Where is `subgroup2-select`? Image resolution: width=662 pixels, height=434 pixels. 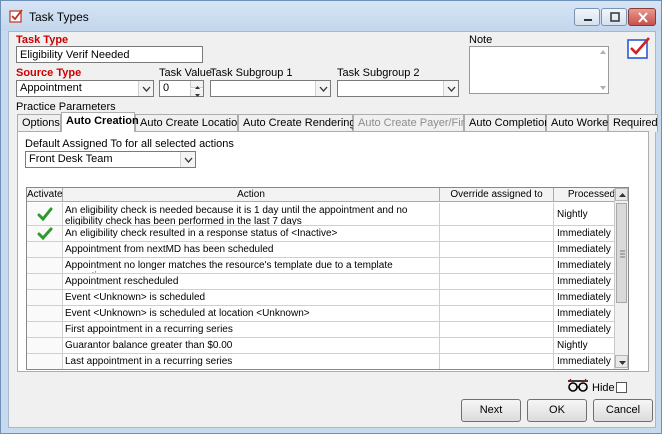
subgroup2-select is located at coordinates (398, 88).